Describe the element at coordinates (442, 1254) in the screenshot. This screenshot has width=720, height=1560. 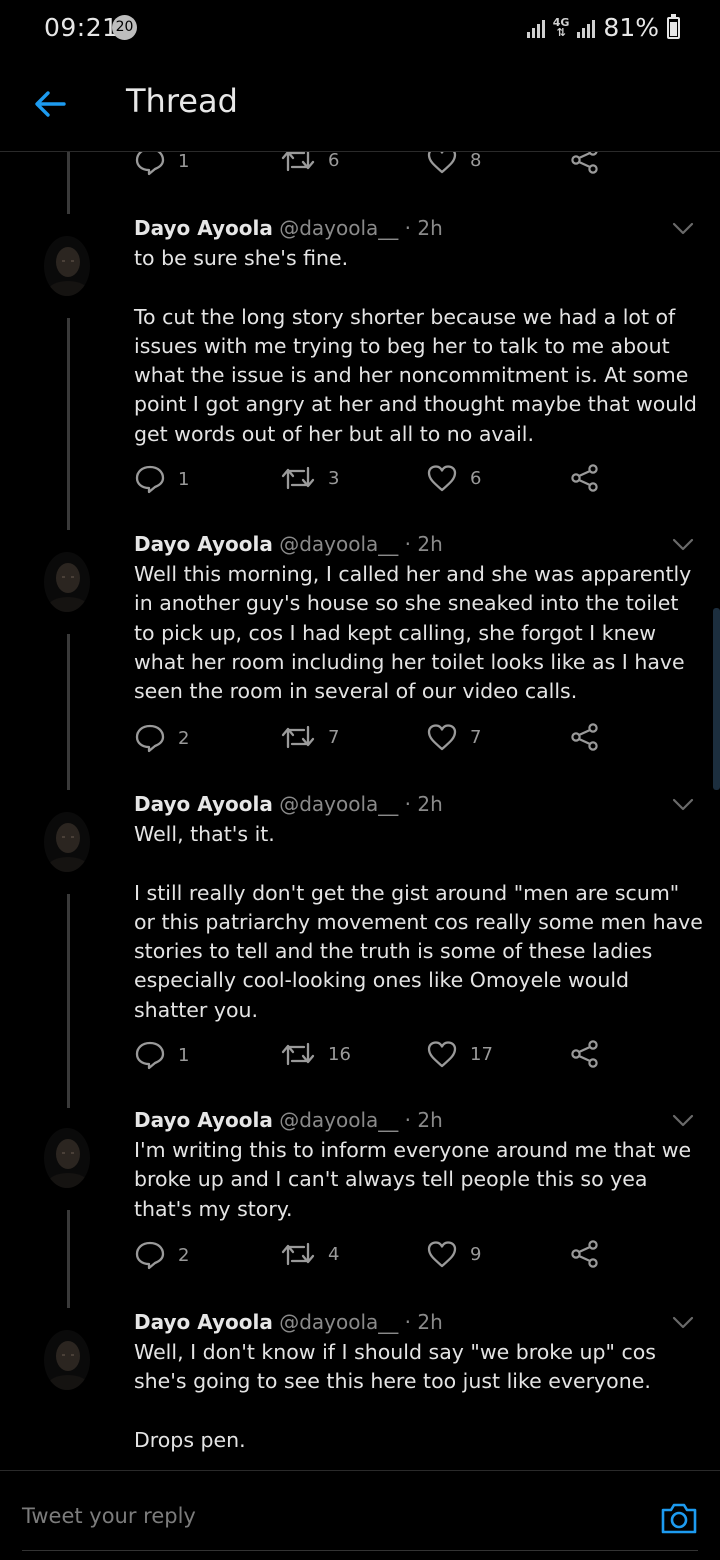
I see `heart-icon` at that location.